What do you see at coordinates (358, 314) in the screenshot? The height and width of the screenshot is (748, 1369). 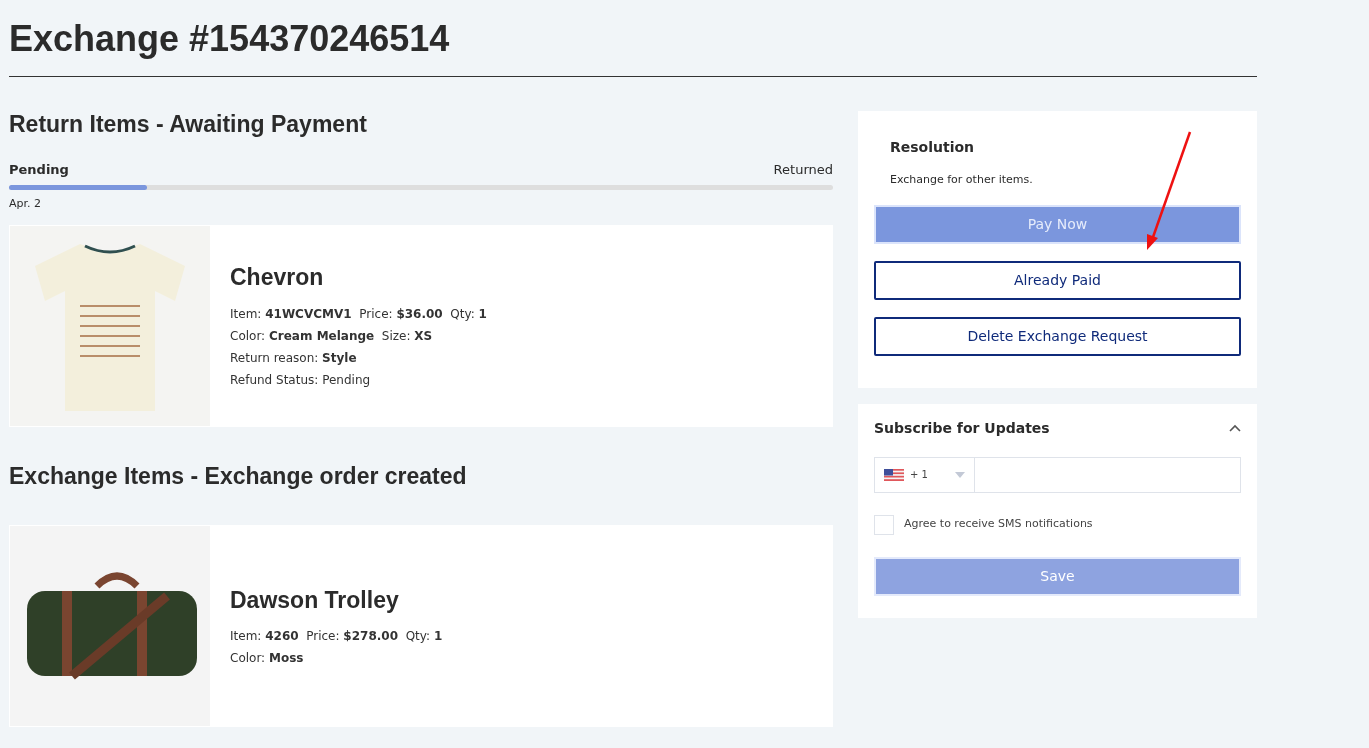 I see `item-detail: Item: 41WCVCMV1 Price: $36.00 Qty: 1` at bounding box center [358, 314].